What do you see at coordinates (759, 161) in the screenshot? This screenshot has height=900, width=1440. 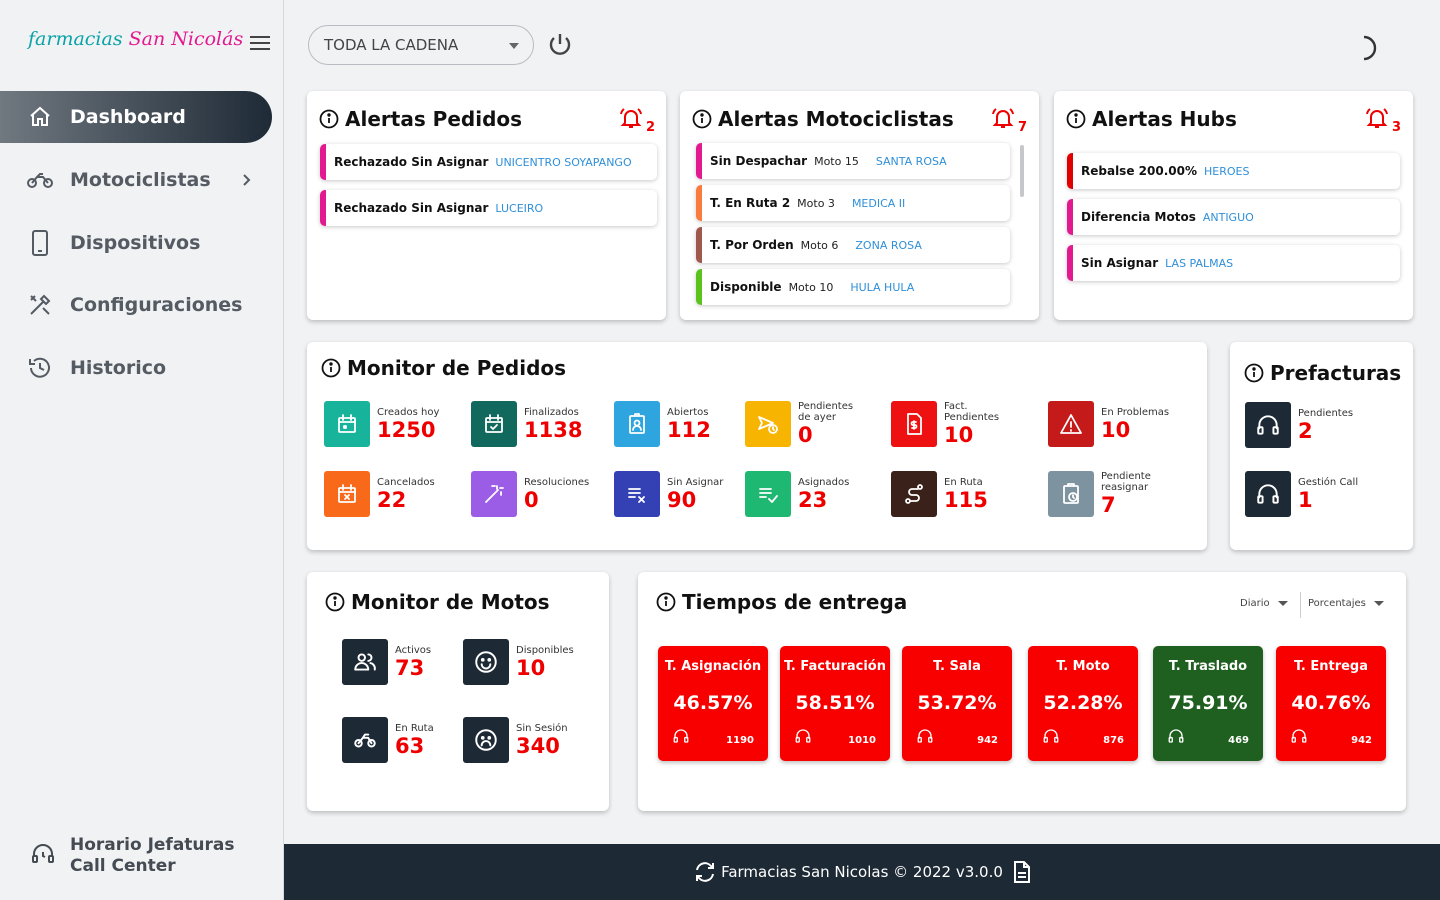 I see `alert-item-title: Sin Despachar` at bounding box center [759, 161].